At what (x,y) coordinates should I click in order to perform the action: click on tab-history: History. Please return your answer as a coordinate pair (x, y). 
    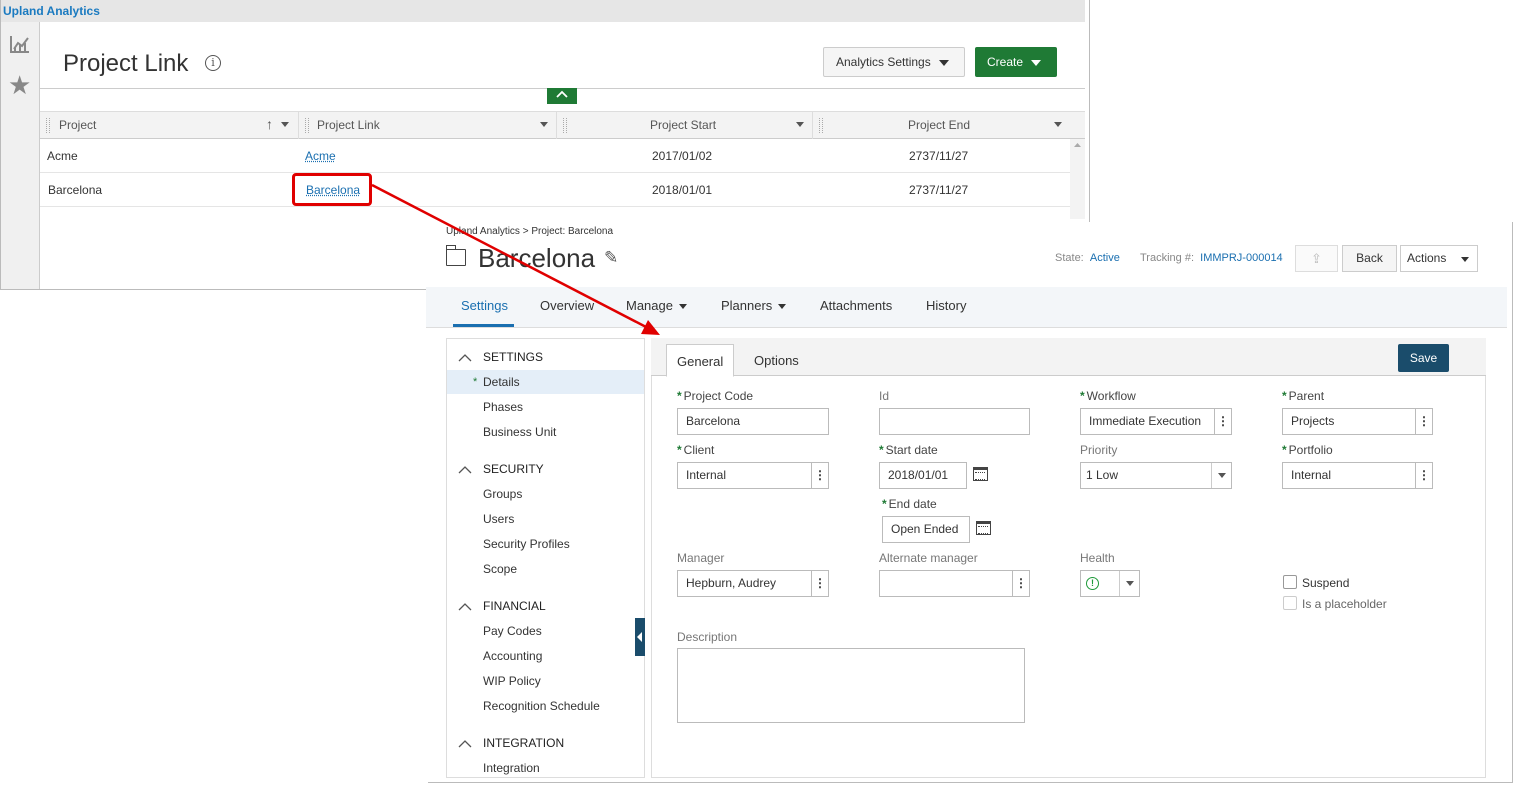
    Looking at the image, I should click on (946, 305).